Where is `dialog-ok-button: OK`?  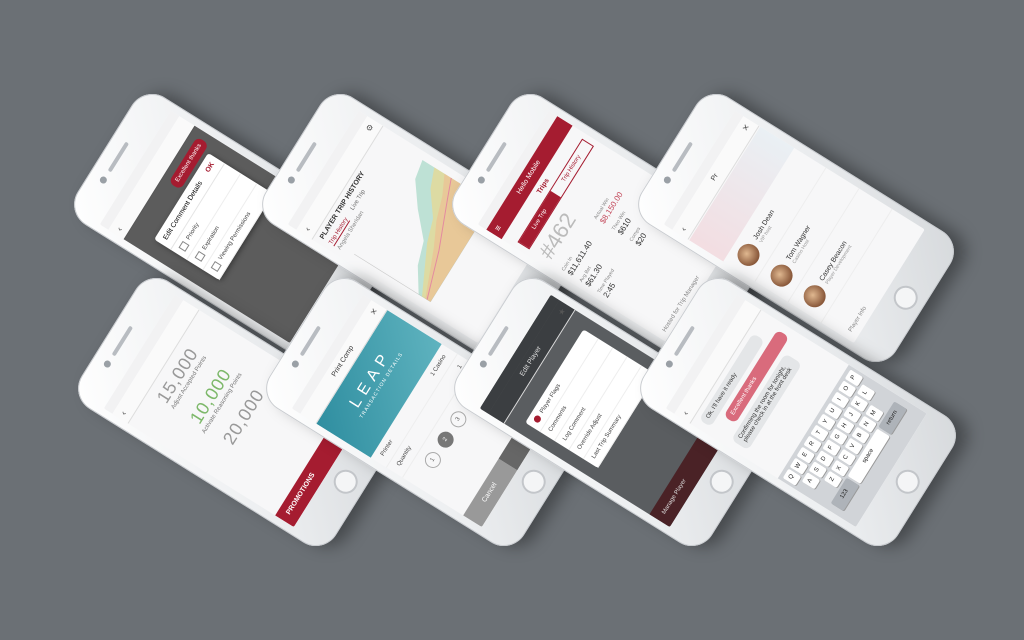
dialog-ok-button: OK is located at coordinates (210, 167).